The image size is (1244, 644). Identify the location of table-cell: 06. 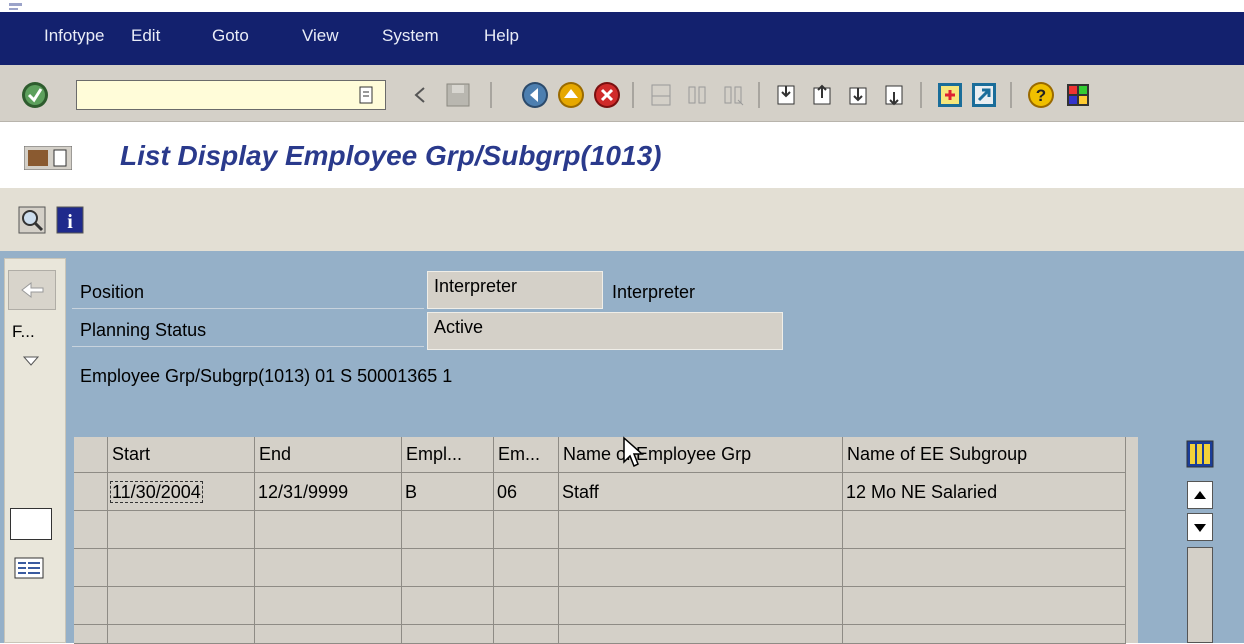
(526, 492).